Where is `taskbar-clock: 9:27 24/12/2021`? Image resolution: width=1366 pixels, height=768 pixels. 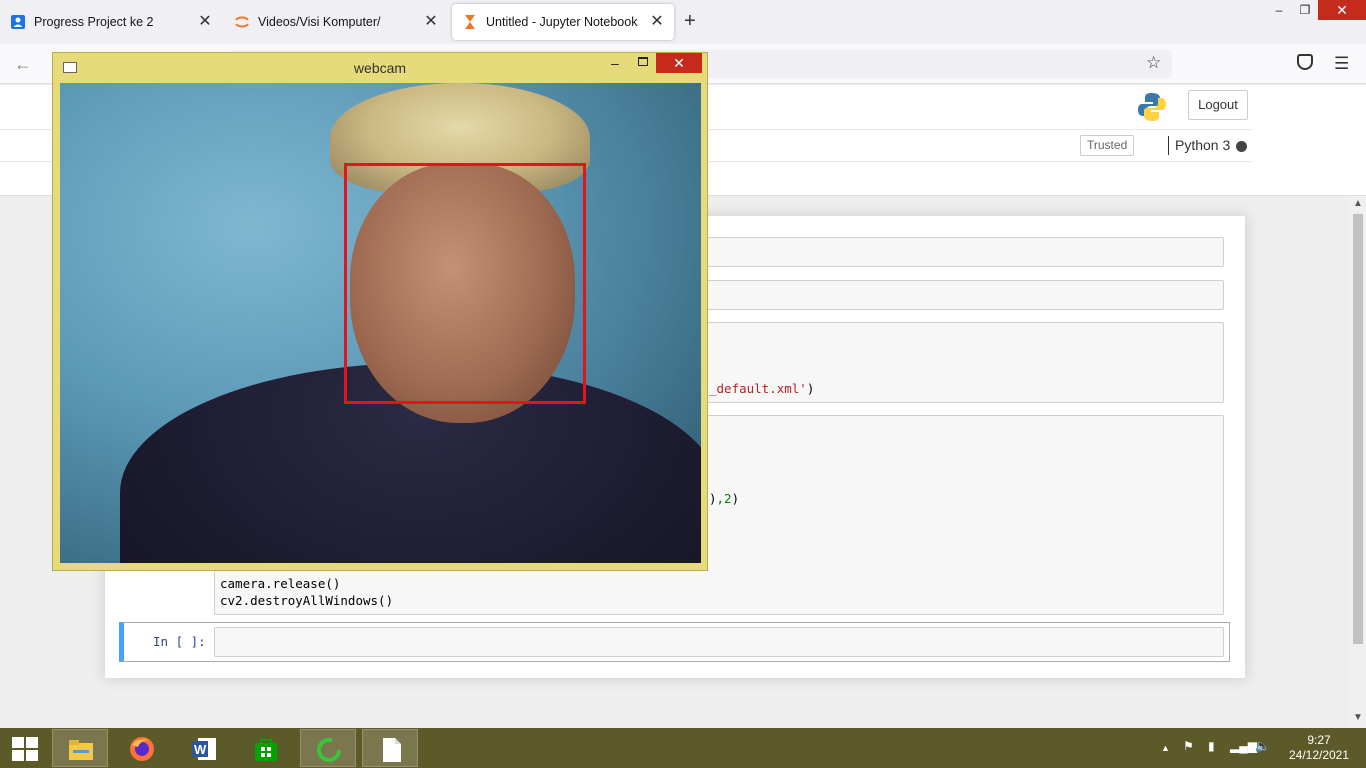
taskbar-clock: 9:27 24/12/2021 is located at coordinates (1319, 748).